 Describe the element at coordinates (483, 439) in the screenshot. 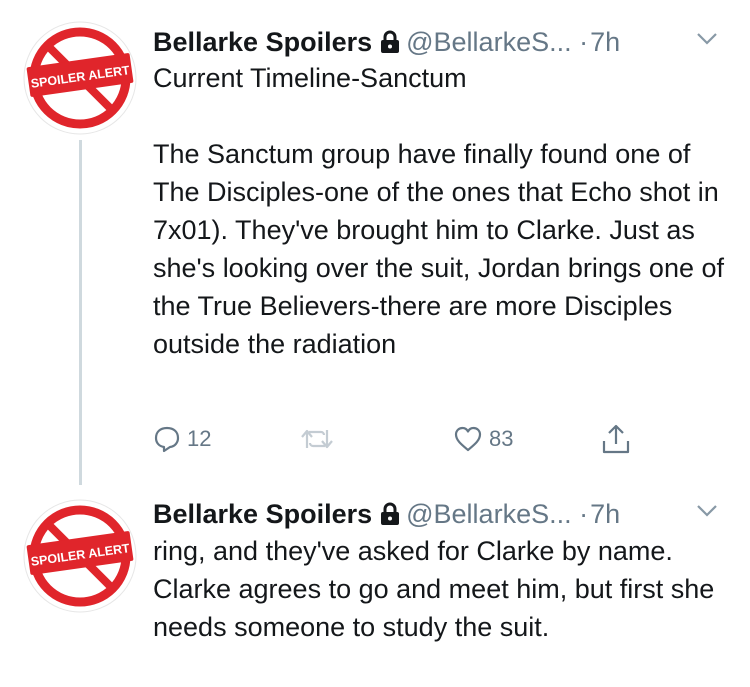

I see `like-button: 83` at that location.